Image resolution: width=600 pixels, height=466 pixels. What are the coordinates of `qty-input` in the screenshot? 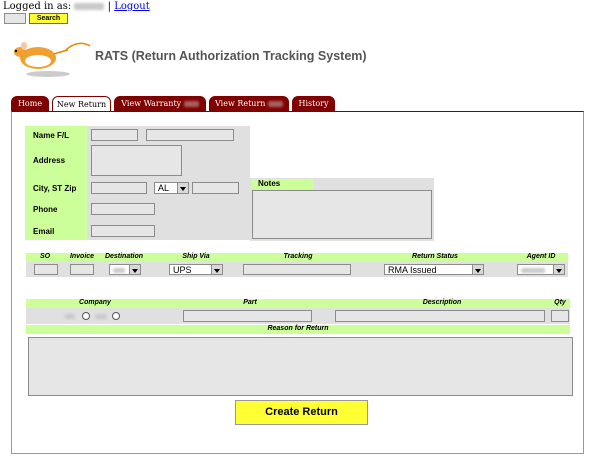 It's located at (560, 316).